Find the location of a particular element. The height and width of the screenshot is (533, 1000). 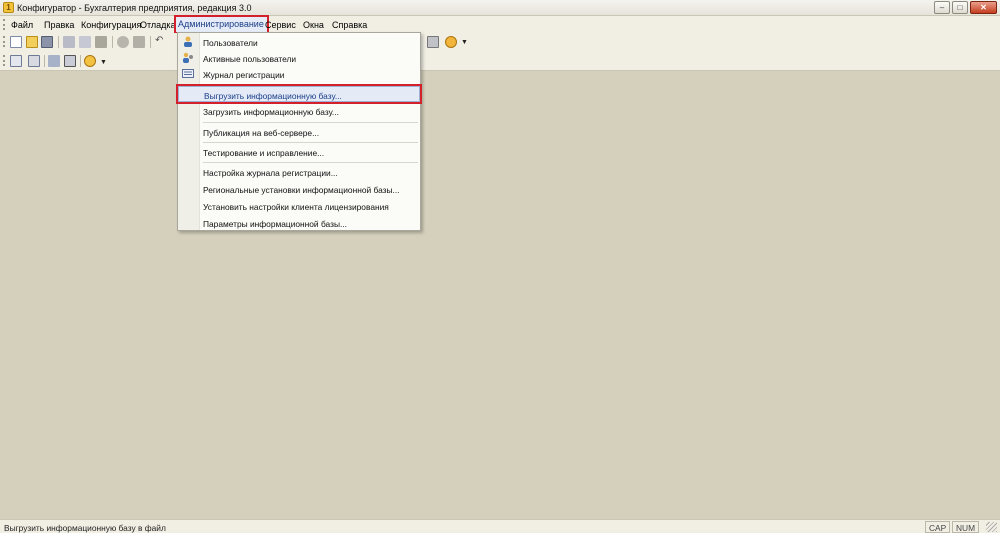

menu-windows: Окна is located at coordinates (313, 25).